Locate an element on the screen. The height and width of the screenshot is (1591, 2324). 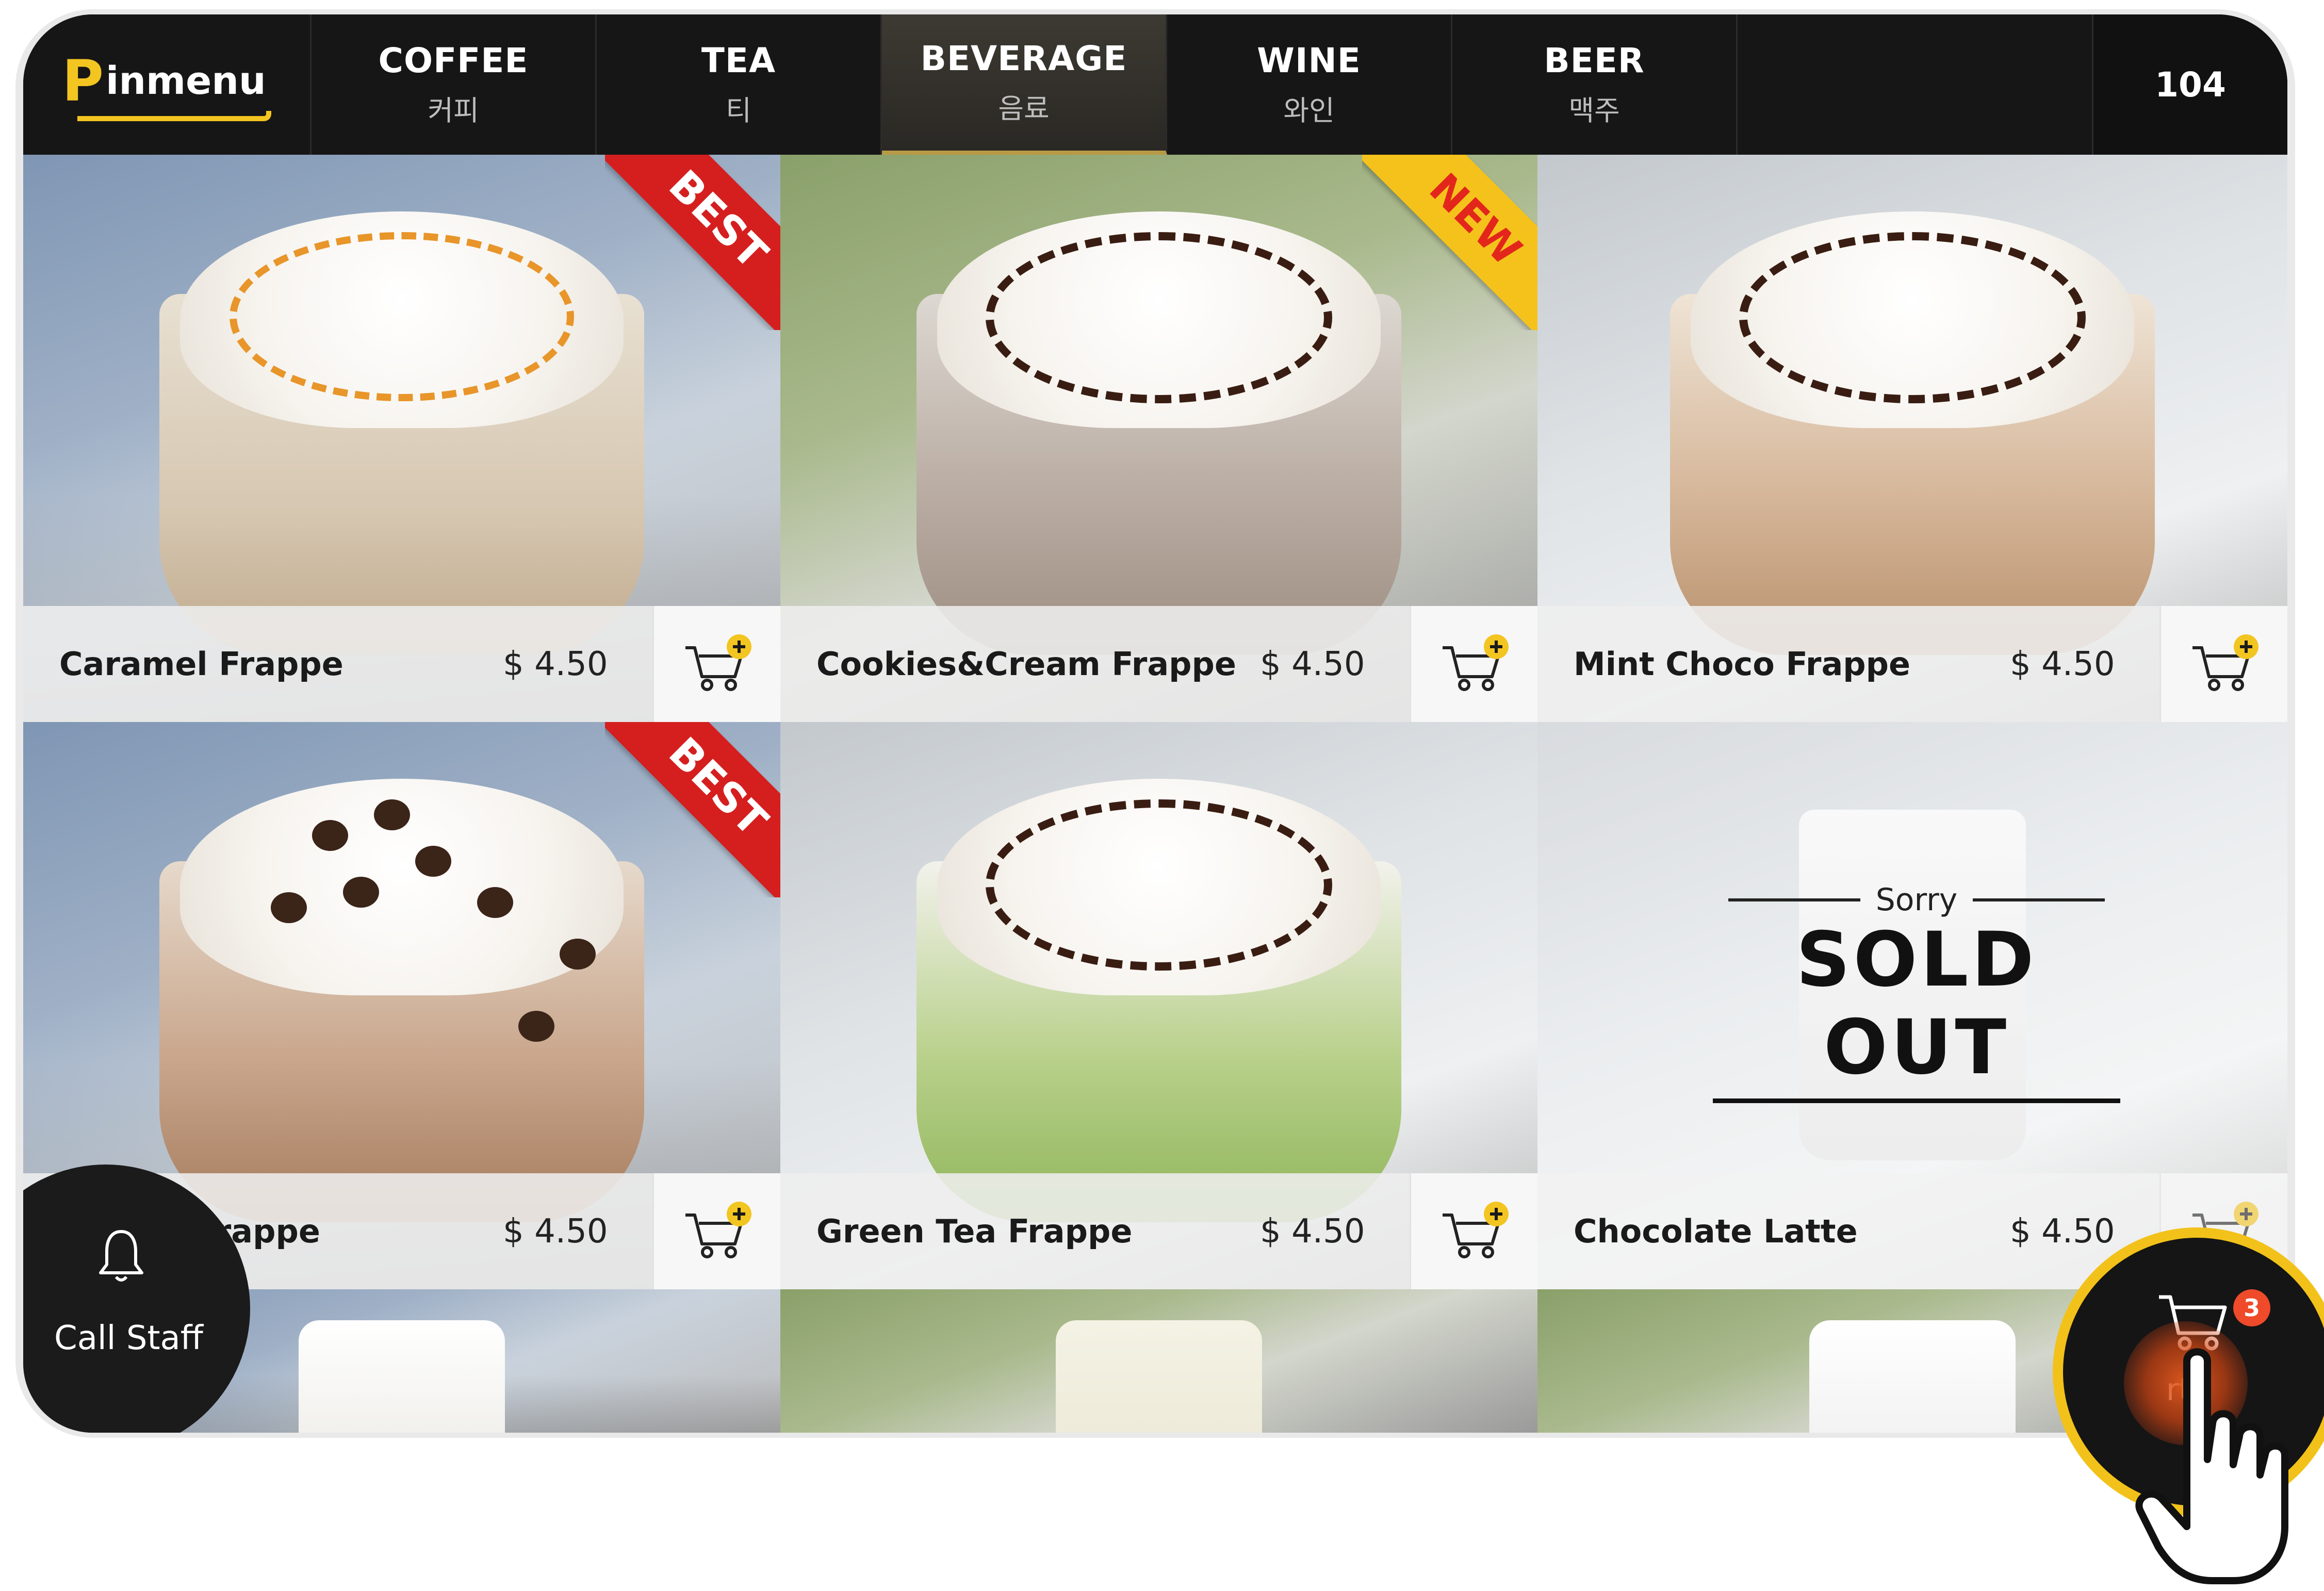
tab-sublabel: 와인 is located at coordinates (1309, 110).